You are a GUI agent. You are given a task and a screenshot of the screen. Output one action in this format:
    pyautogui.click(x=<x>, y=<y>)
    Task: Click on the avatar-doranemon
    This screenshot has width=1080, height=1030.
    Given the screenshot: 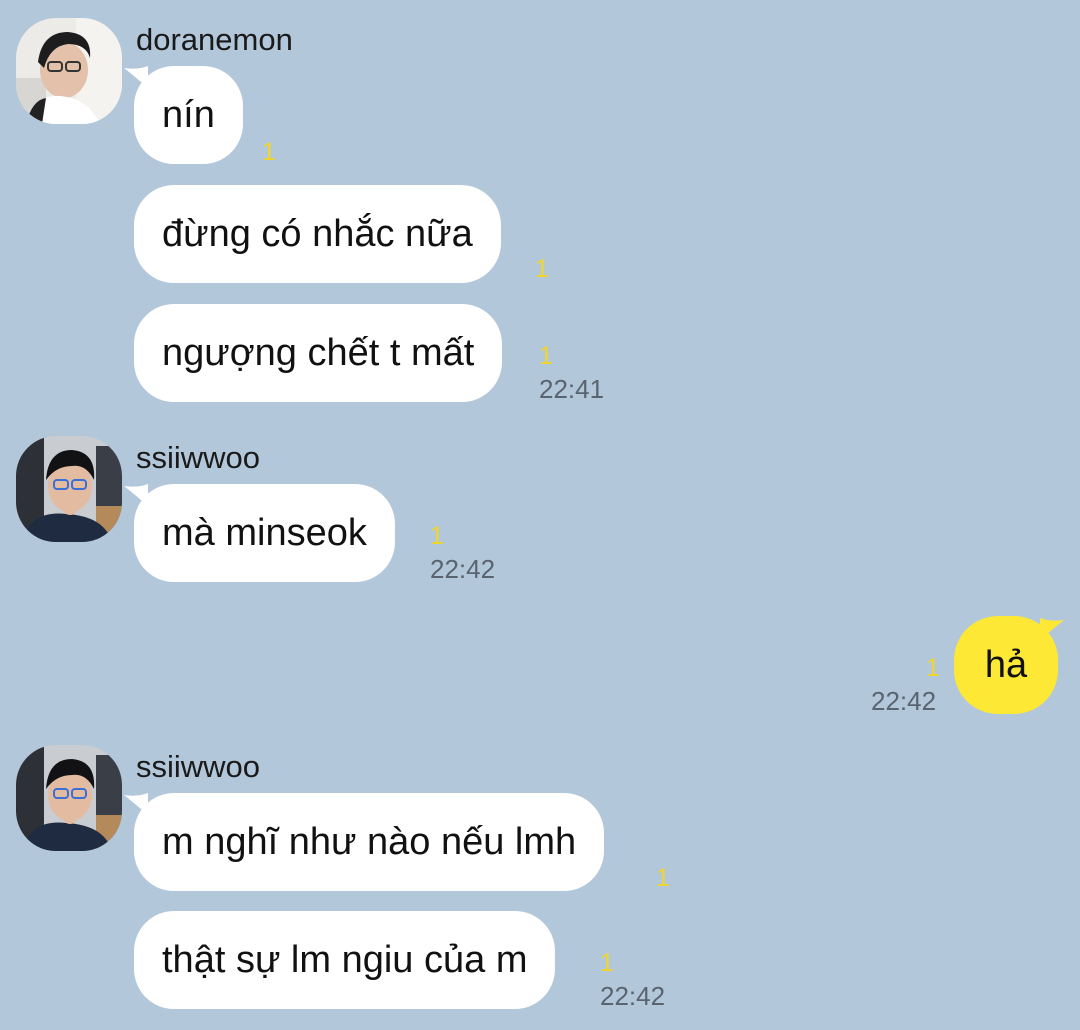 What is the action you would take?
    pyautogui.click(x=69, y=71)
    